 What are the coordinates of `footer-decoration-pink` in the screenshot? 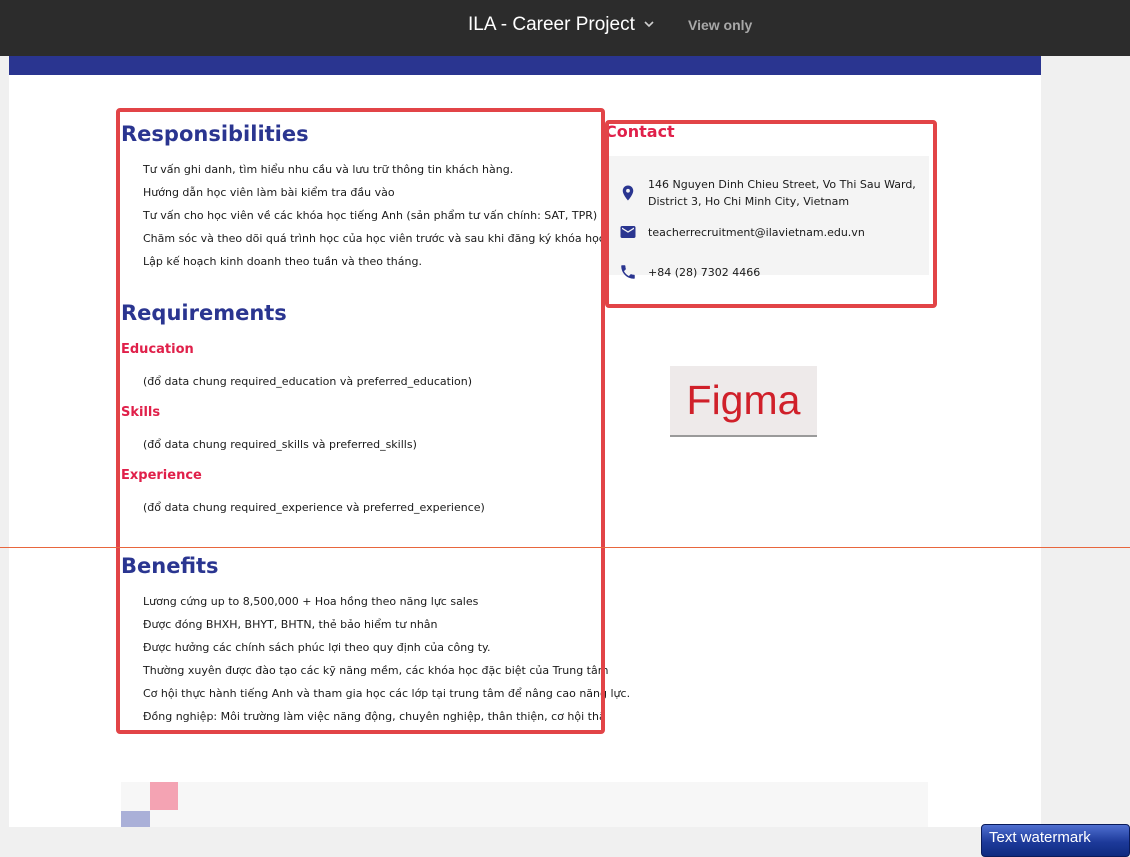 It's located at (164, 796).